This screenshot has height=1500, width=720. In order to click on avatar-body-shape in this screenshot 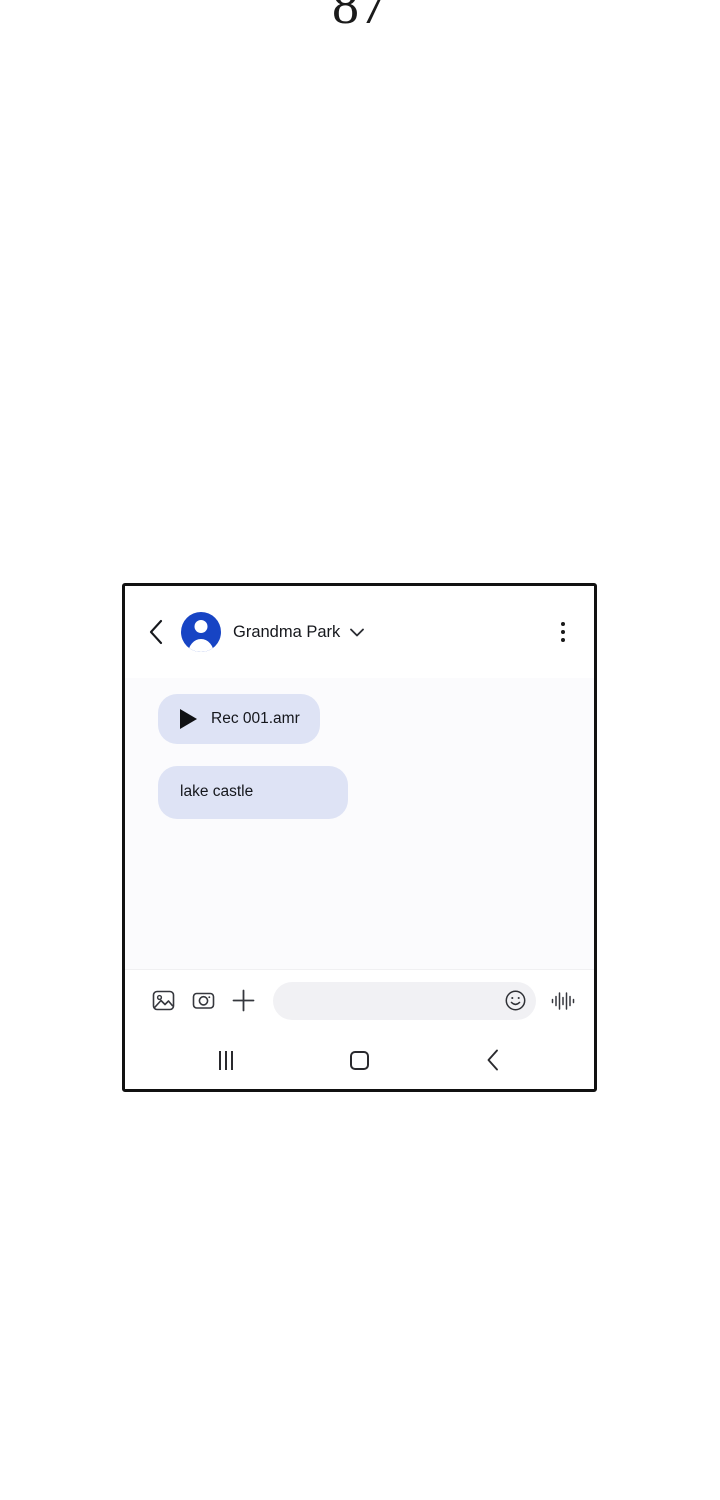, I will do `click(201, 645)`.